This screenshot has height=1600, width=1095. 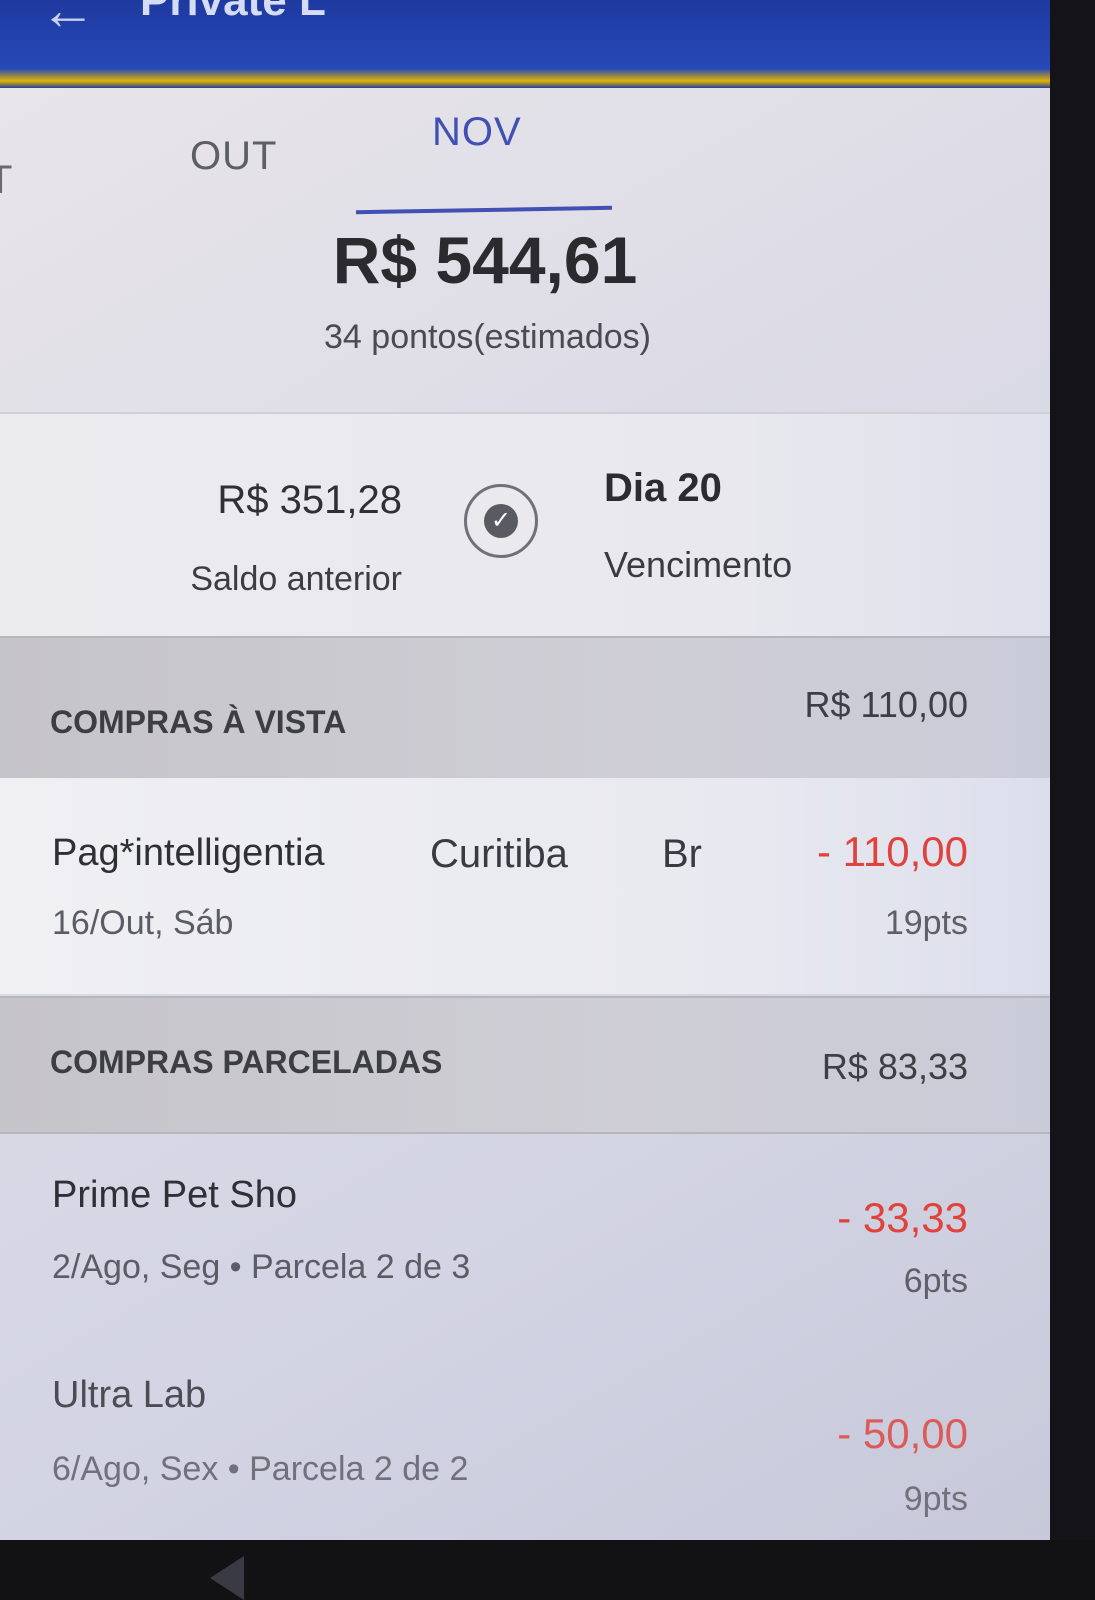 What do you see at coordinates (935, 1499) in the screenshot?
I see `transaction-points: 9pts` at bounding box center [935, 1499].